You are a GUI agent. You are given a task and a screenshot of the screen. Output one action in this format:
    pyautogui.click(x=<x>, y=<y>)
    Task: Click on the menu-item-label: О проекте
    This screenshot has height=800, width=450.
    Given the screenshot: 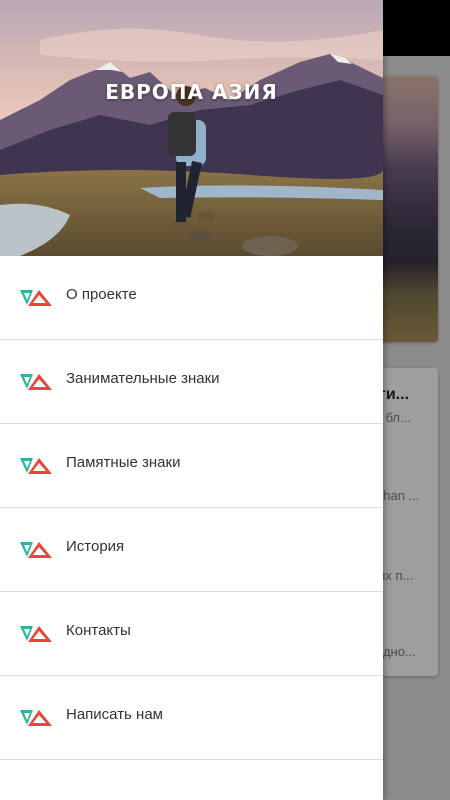 What is the action you would take?
    pyautogui.click(x=101, y=294)
    